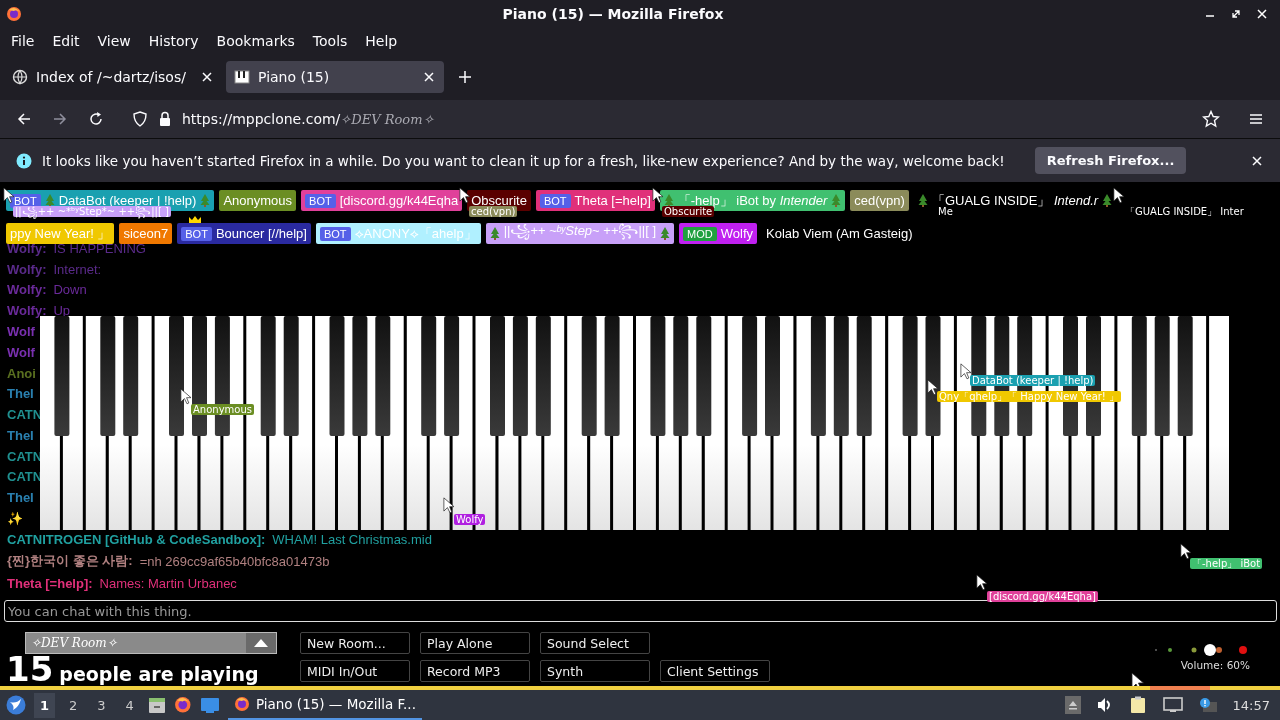  What do you see at coordinates (165, 119) in the screenshot?
I see `lock-icon` at bounding box center [165, 119].